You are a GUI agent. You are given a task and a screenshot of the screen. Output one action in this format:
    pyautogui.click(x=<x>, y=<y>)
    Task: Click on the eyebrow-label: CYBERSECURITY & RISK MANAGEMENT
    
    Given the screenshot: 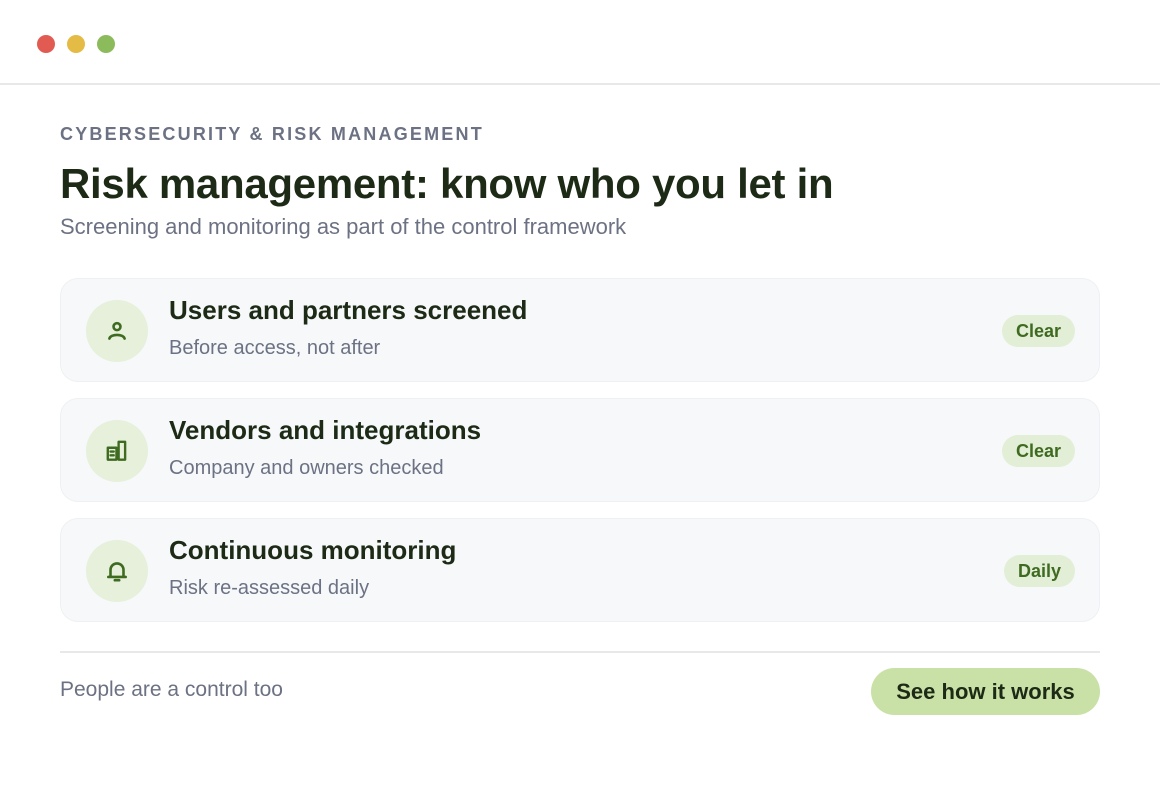 What is the action you would take?
    pyautogui.click(x=272, y=134)
    